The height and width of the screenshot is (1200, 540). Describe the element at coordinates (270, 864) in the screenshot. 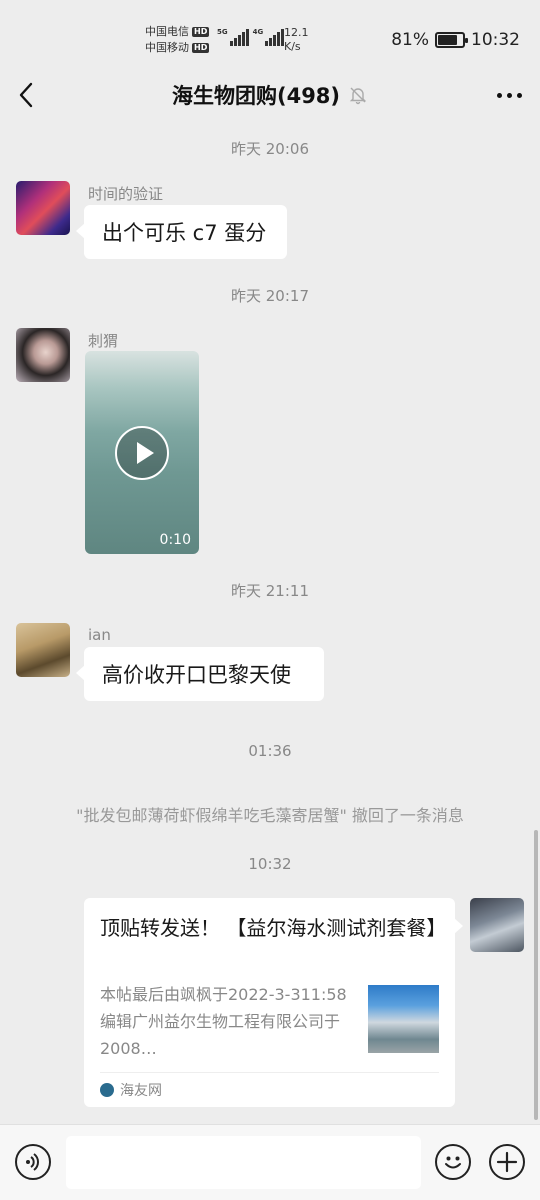

I see `timestamp: 10:32` at that location.